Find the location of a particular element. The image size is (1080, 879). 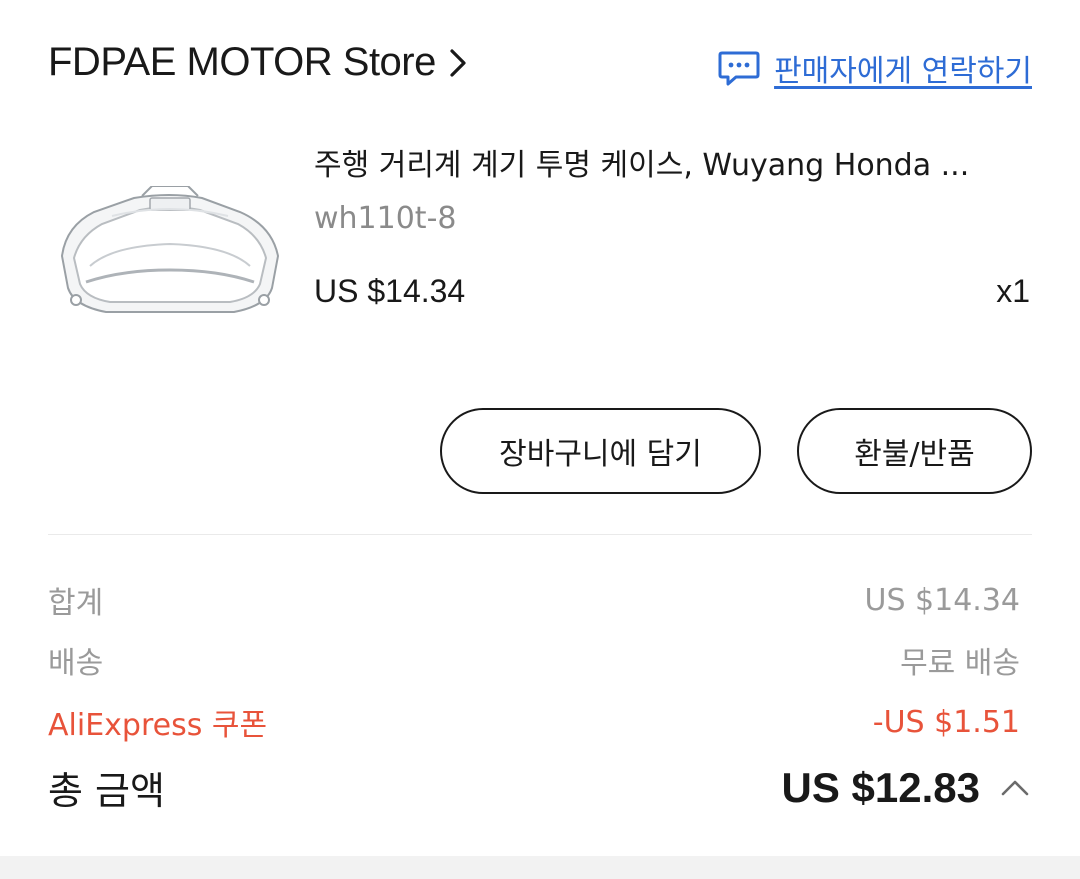

subtotal-value: US $14.34 is located at coordinates (942, 600).